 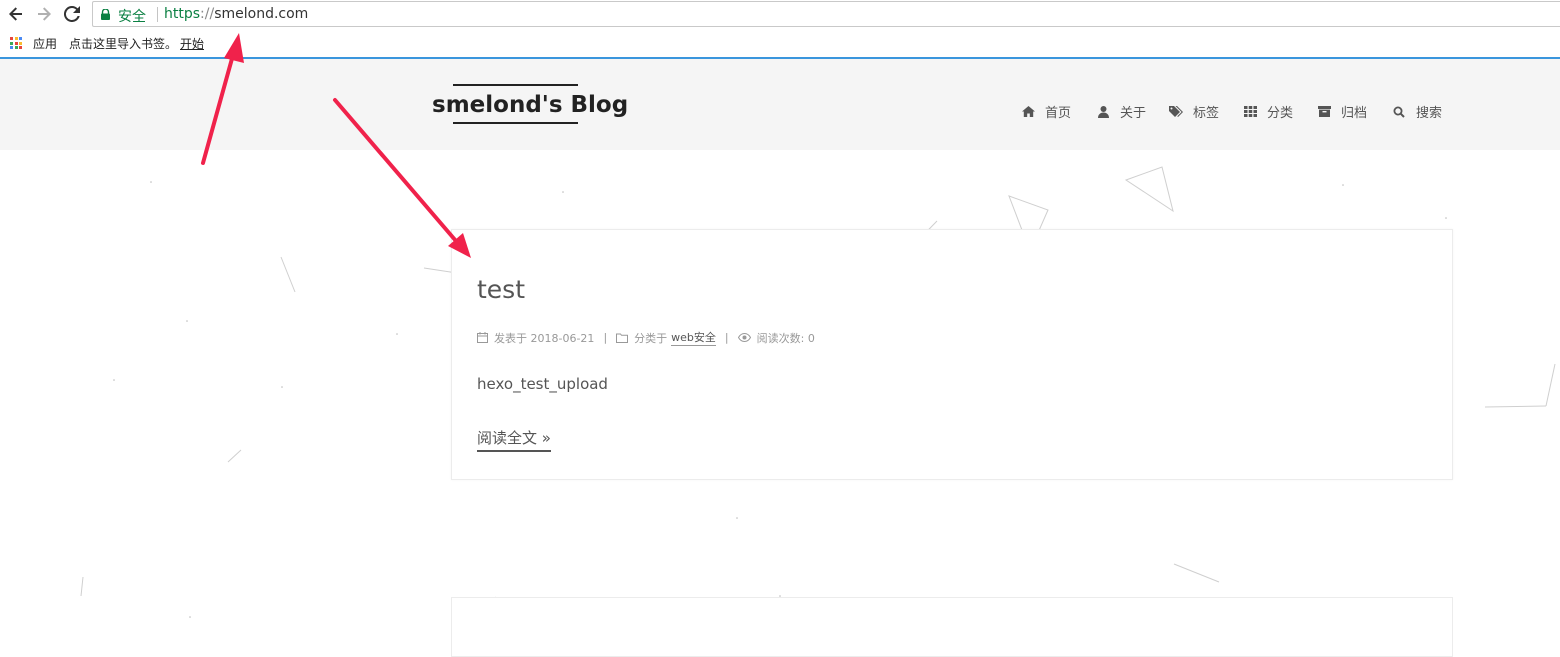 I want to click on annotation-arrowhead, so click(x=234, y=48).